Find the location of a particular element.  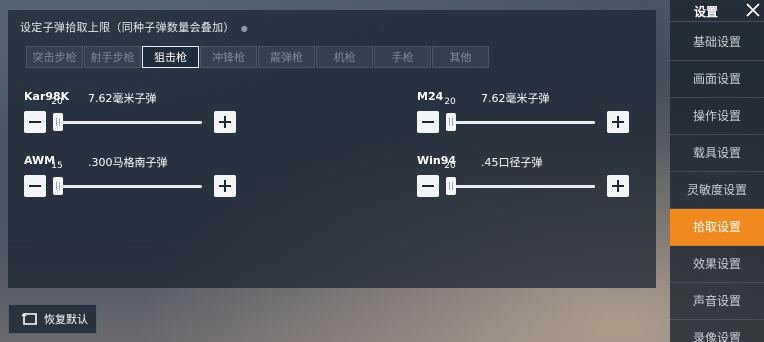

tab-other: 其他 is located at coordinates (460, 57).